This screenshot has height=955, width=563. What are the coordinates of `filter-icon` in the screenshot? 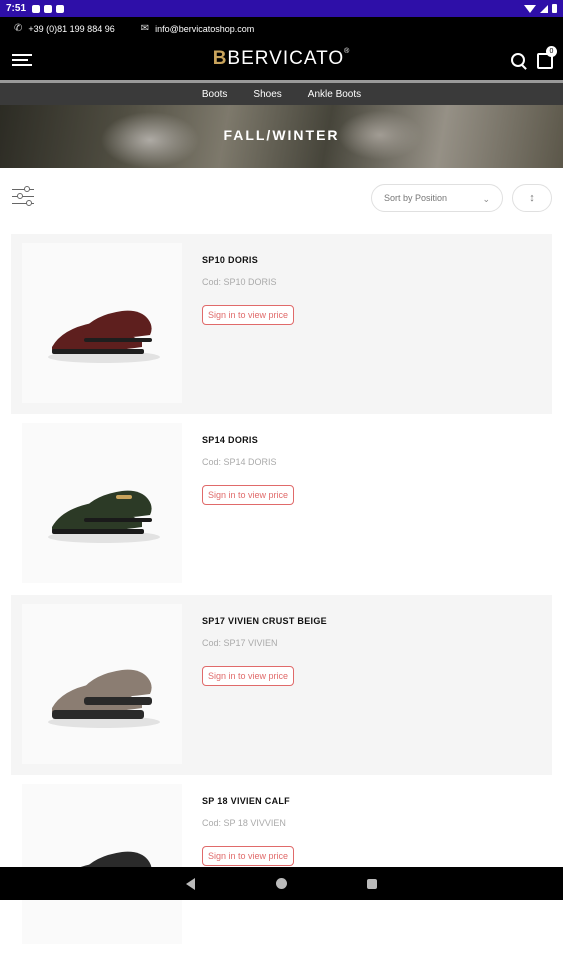 It's located at (23, 196).